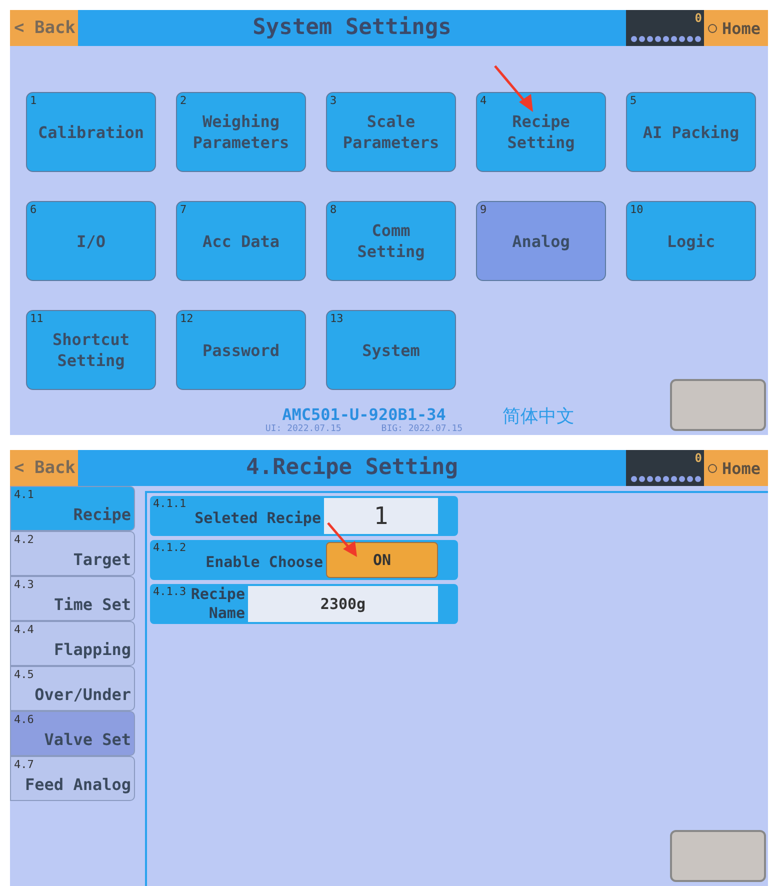 The image size is (770, 886). What do you see at coordinates (24, 674) in the screenshot?
I see `tab-number: 4.5` at bounding box center [24, 674].